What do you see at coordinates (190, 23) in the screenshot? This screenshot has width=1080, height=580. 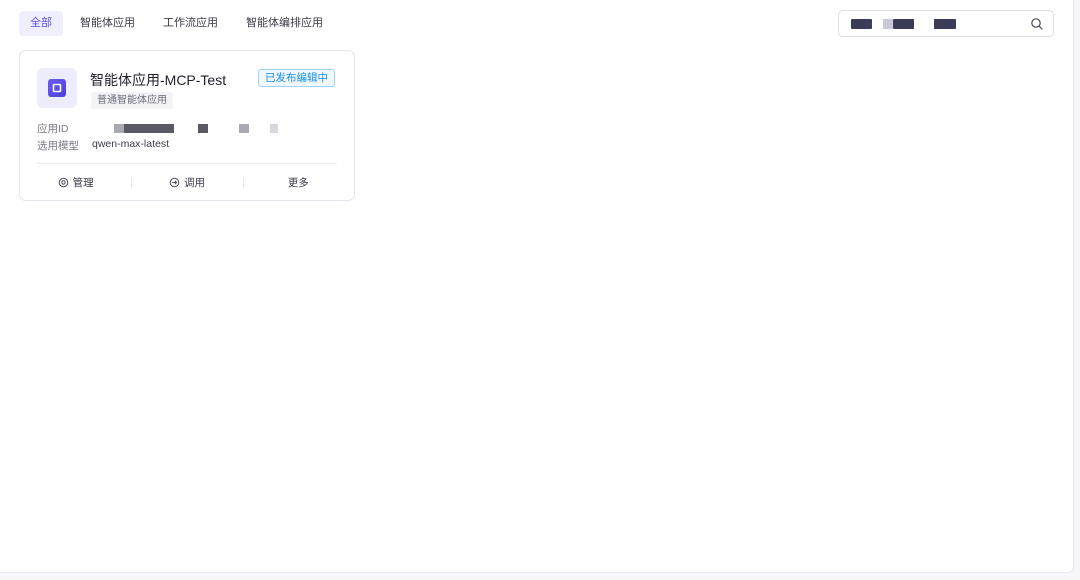 I see `tab-workflow-apps: 工作流应用` at bounding box center [190, 23].